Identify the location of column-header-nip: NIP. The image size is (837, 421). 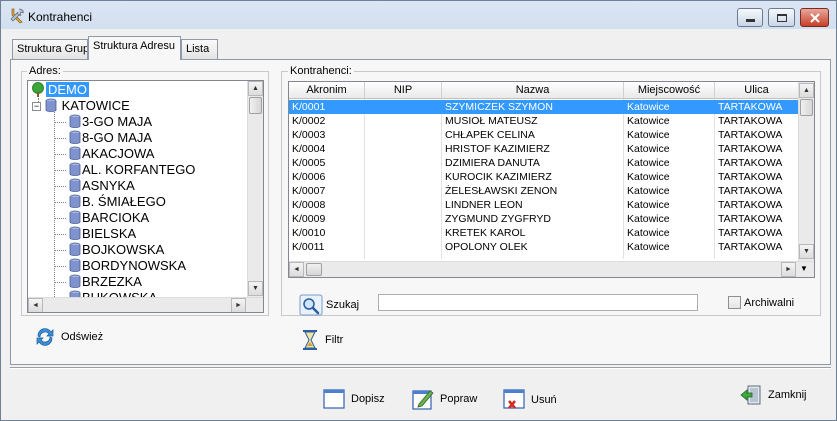
(403, 90).